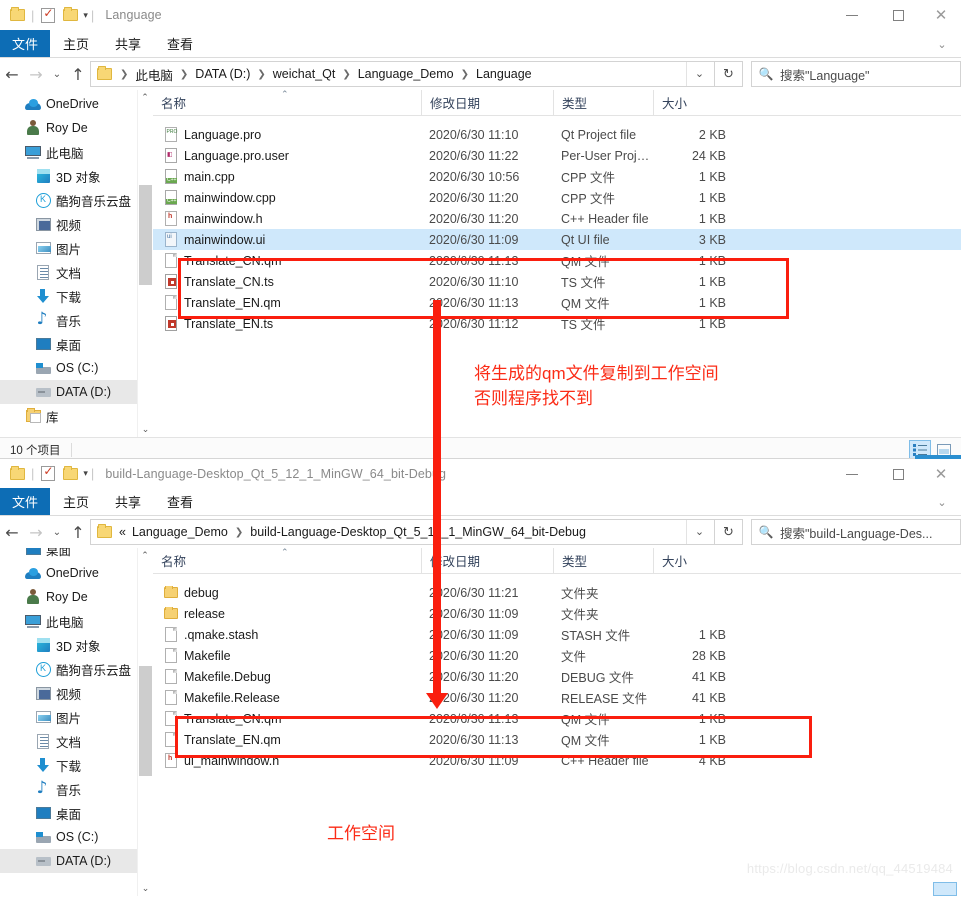  Describe the element at coordinates (852, 15) in the screenshot. I see `minimize-button` at that location.